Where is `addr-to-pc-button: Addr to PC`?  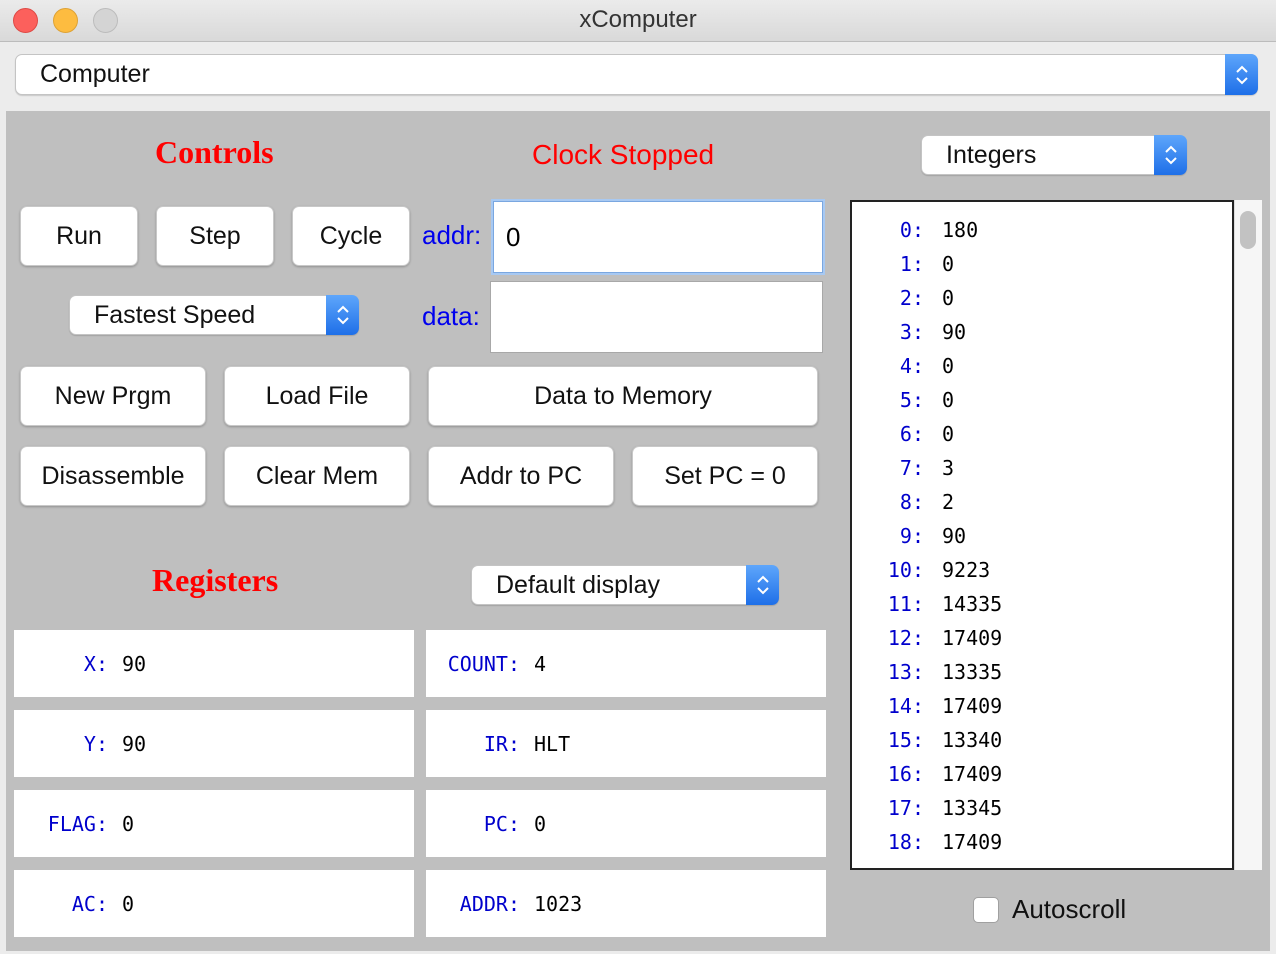
addr-to-pc-button: Addr to PC is located at coordinates (521, 476).